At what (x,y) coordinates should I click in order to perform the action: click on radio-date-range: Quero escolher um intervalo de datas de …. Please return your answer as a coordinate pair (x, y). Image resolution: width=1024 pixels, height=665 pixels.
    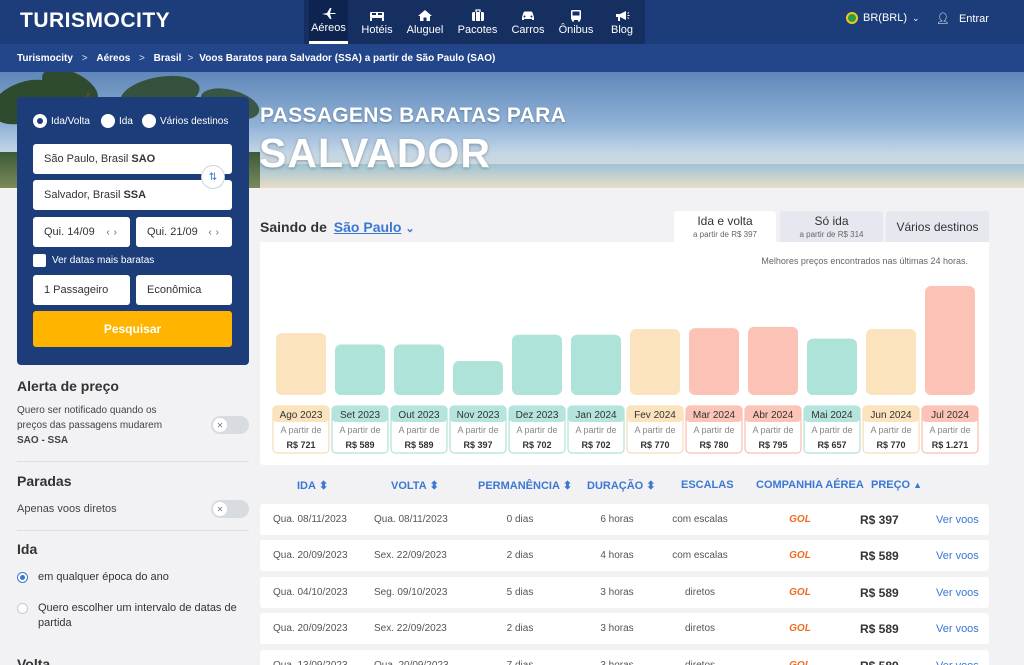
    Looking at the image, I should click on (133, 616).